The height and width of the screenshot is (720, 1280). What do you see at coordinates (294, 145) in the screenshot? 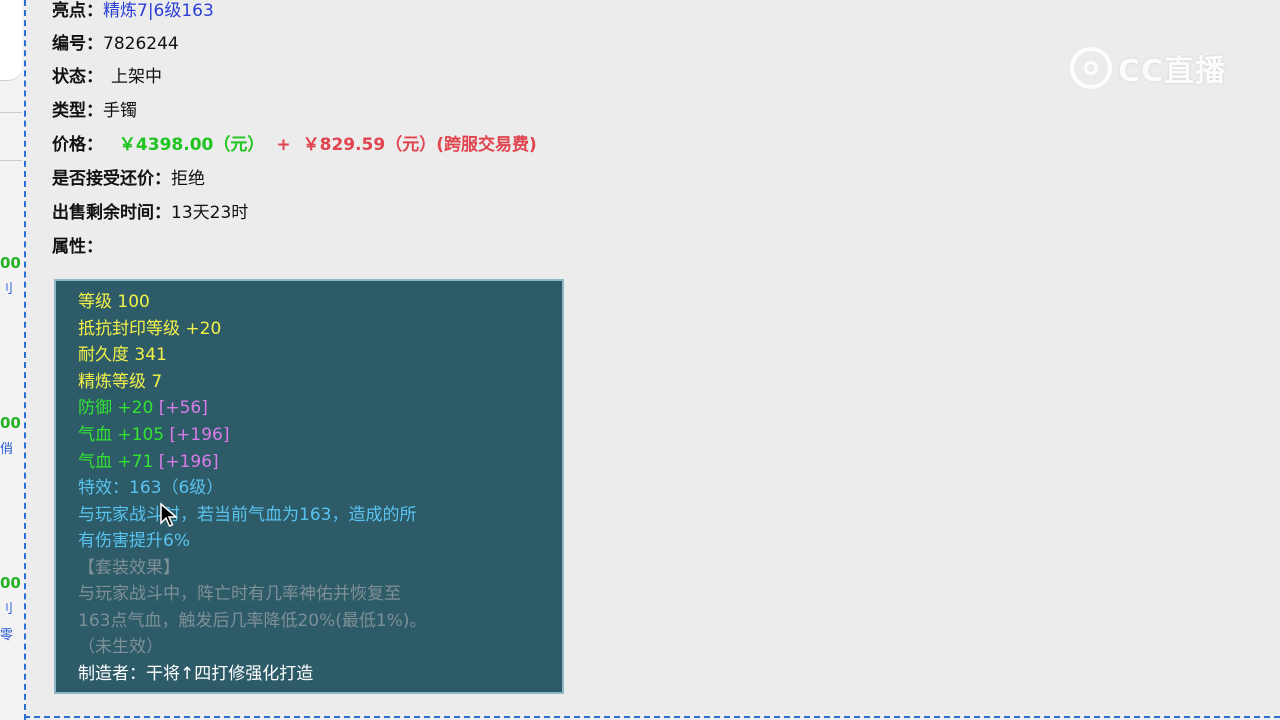
I see `price-row: 价格： ￥4398.00（元） + ￥829.59（元）(跨服交易费)` at bounding box center [294, 145].